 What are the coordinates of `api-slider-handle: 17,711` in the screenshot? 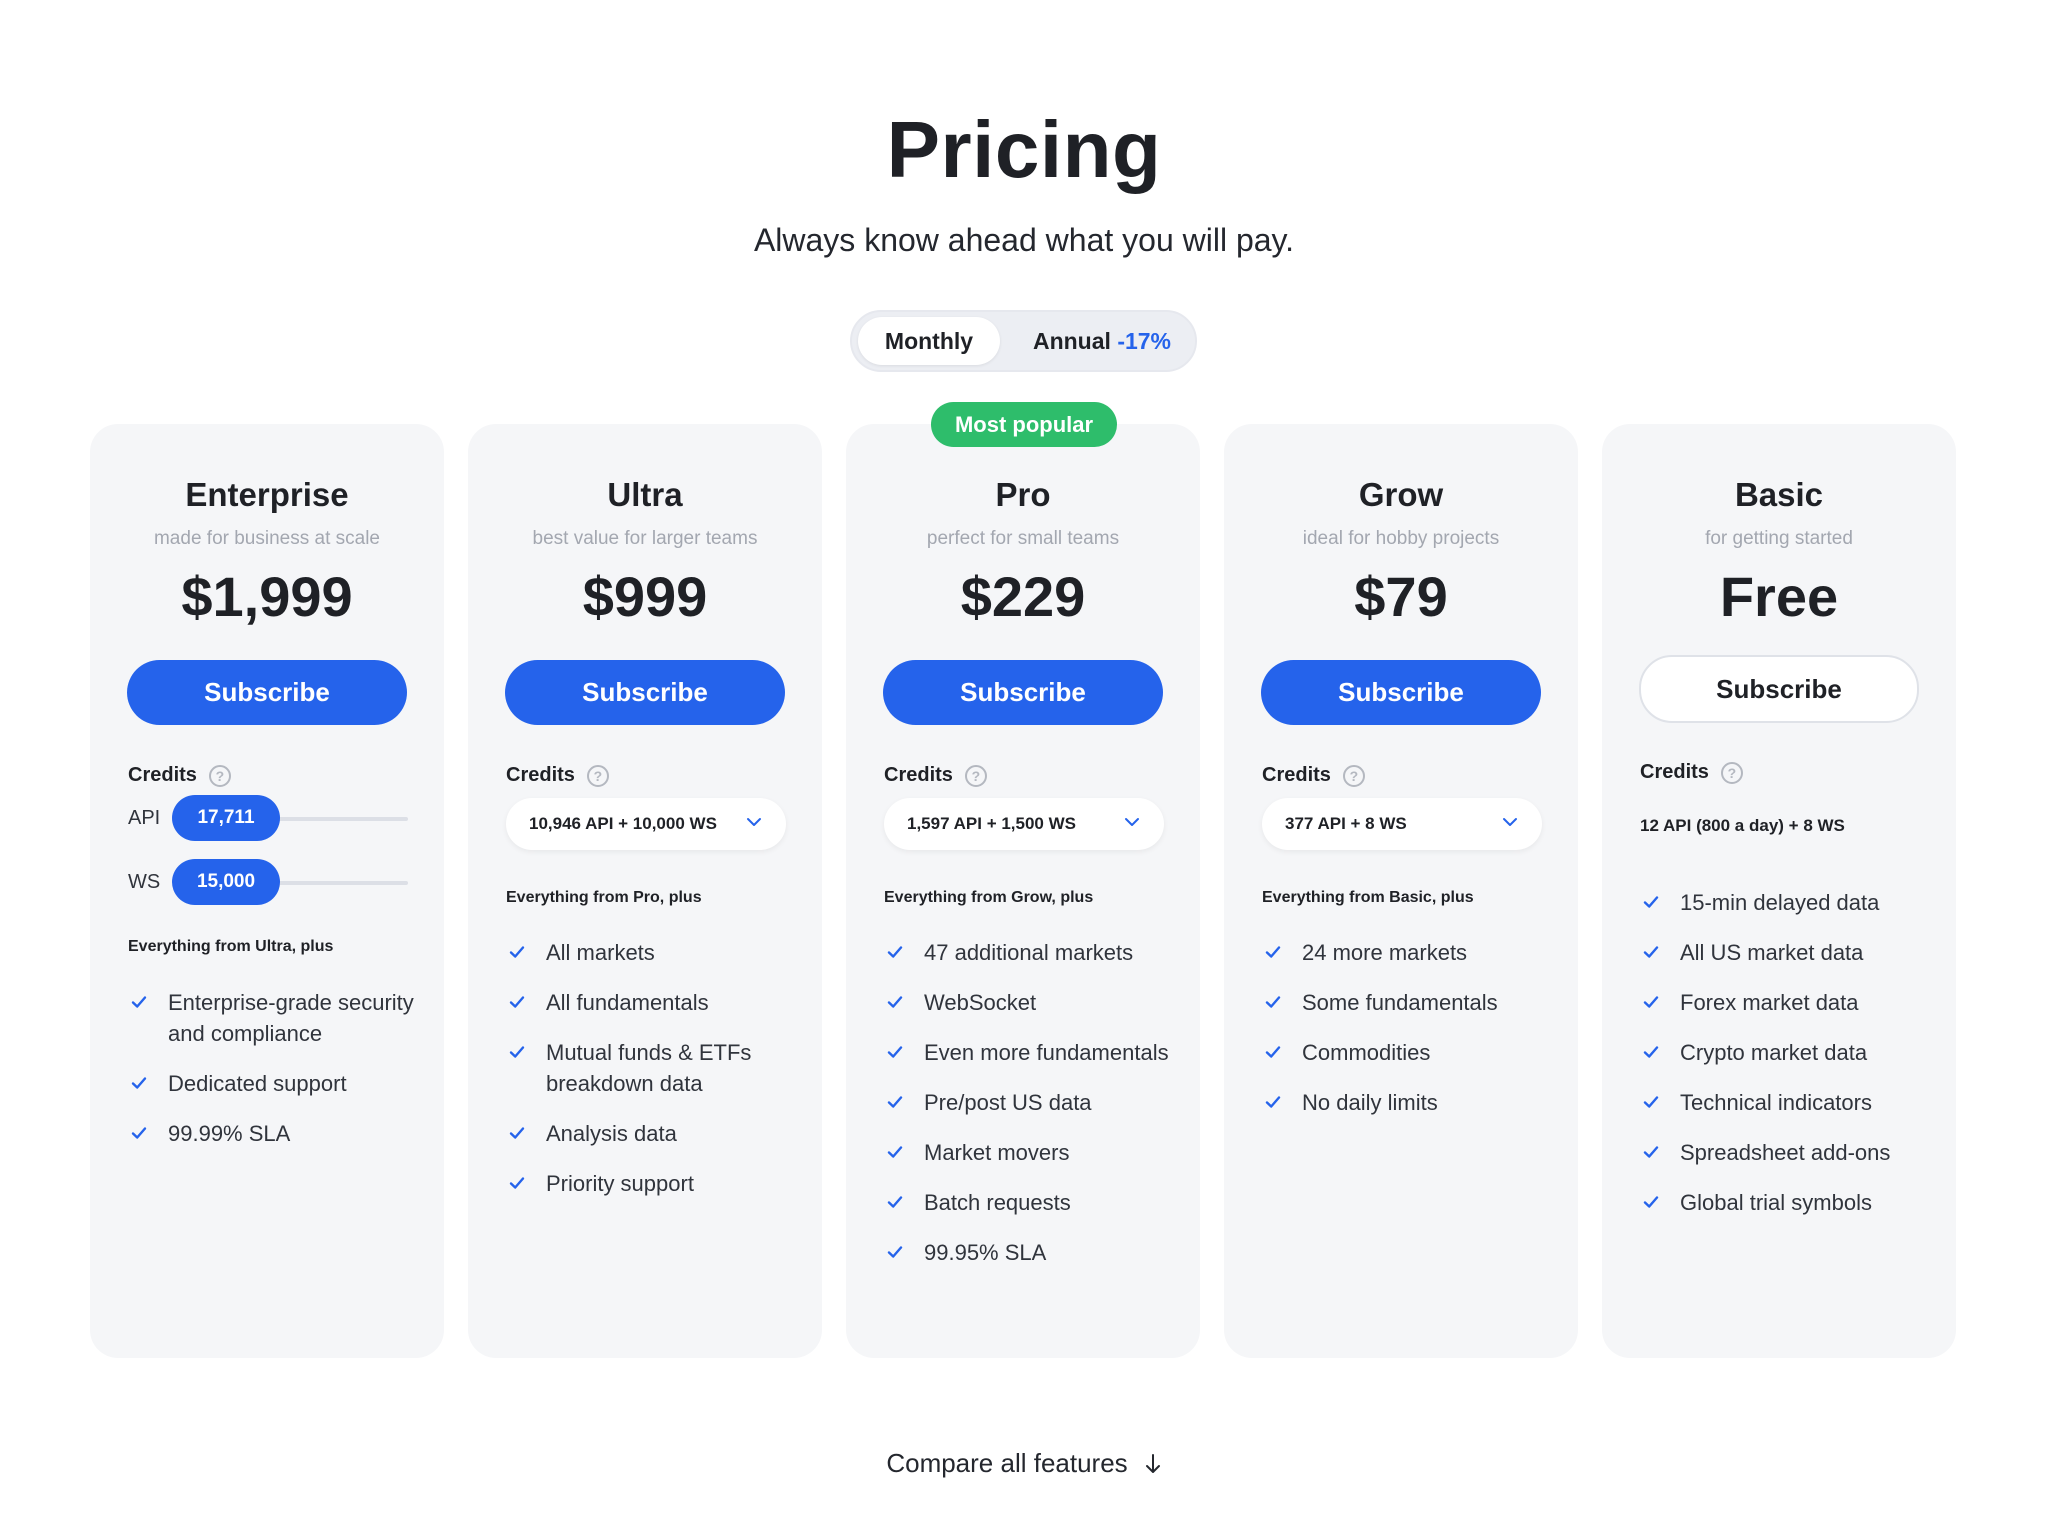 It's located at (226, 818).